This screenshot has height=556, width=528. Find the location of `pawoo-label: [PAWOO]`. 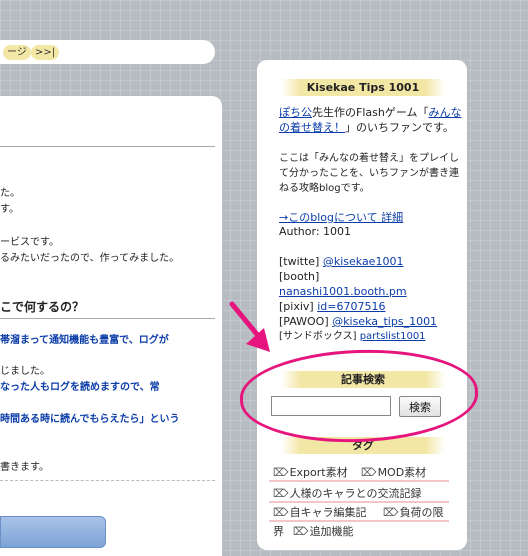

pawoo-label: [PAWOO] is located at coordinates (306, 321).